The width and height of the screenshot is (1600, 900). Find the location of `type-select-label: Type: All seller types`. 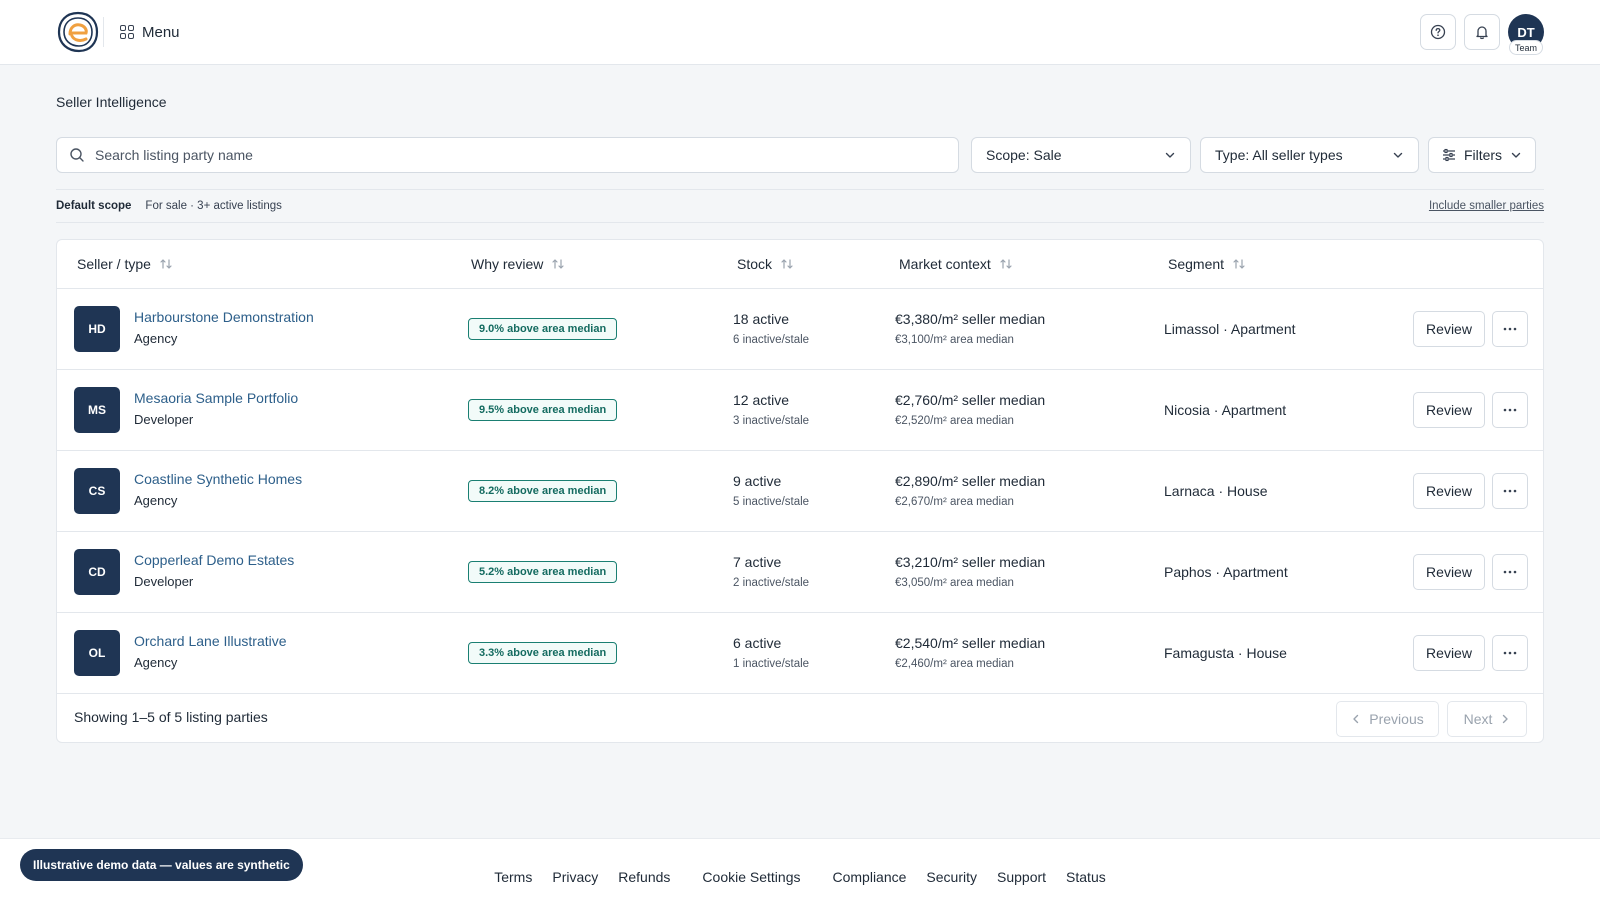

type-select-label: Type: All seller types is located at coordinates (1279, 155).